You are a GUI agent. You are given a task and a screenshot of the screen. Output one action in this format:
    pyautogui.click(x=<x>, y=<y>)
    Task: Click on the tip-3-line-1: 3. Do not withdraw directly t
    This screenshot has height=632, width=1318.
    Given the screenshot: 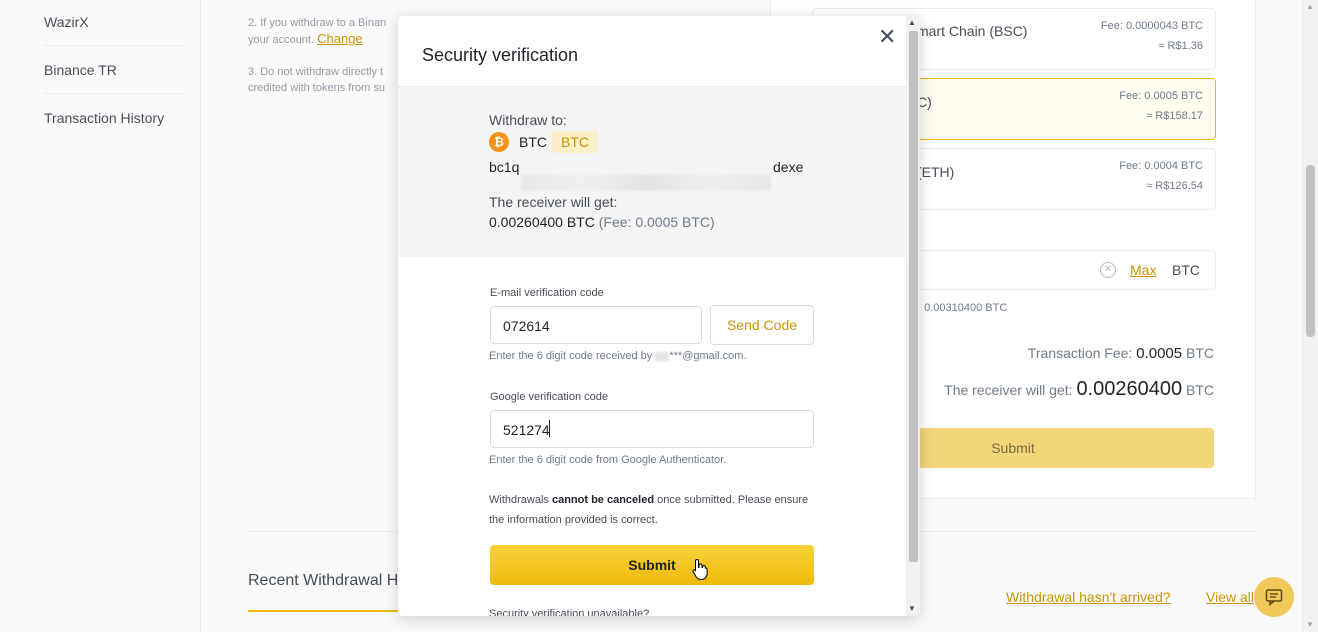 What is the action you would take?
    pyautogui.click(x=316, y=72)
    